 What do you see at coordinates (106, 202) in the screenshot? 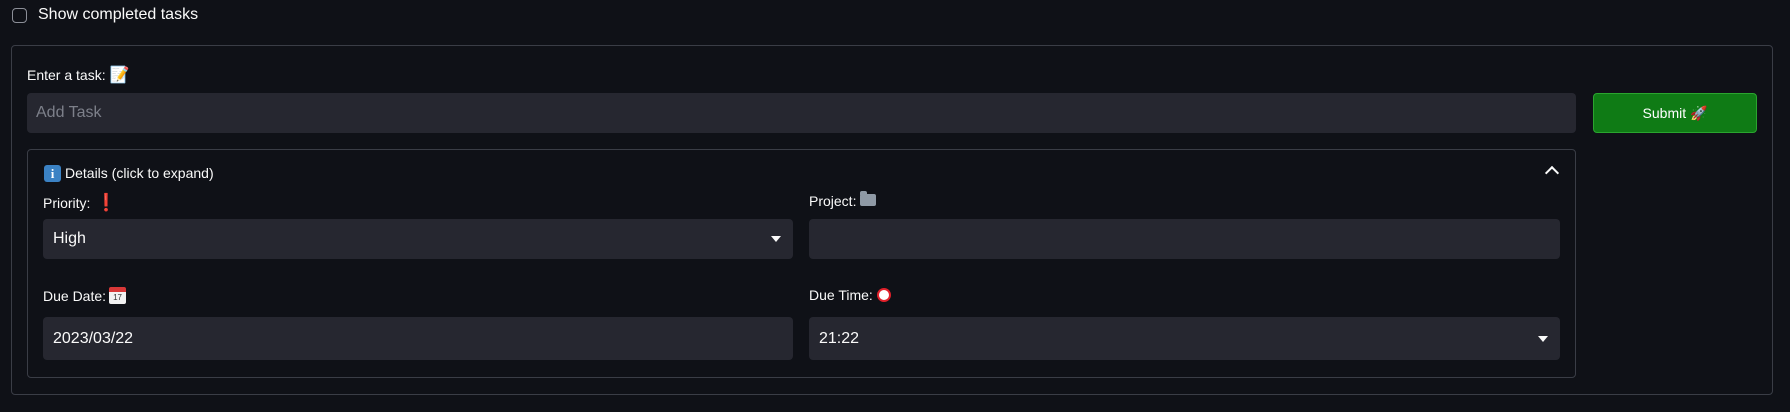
I see `exclamation-icon: ❗` at bounding box center [106, 202].